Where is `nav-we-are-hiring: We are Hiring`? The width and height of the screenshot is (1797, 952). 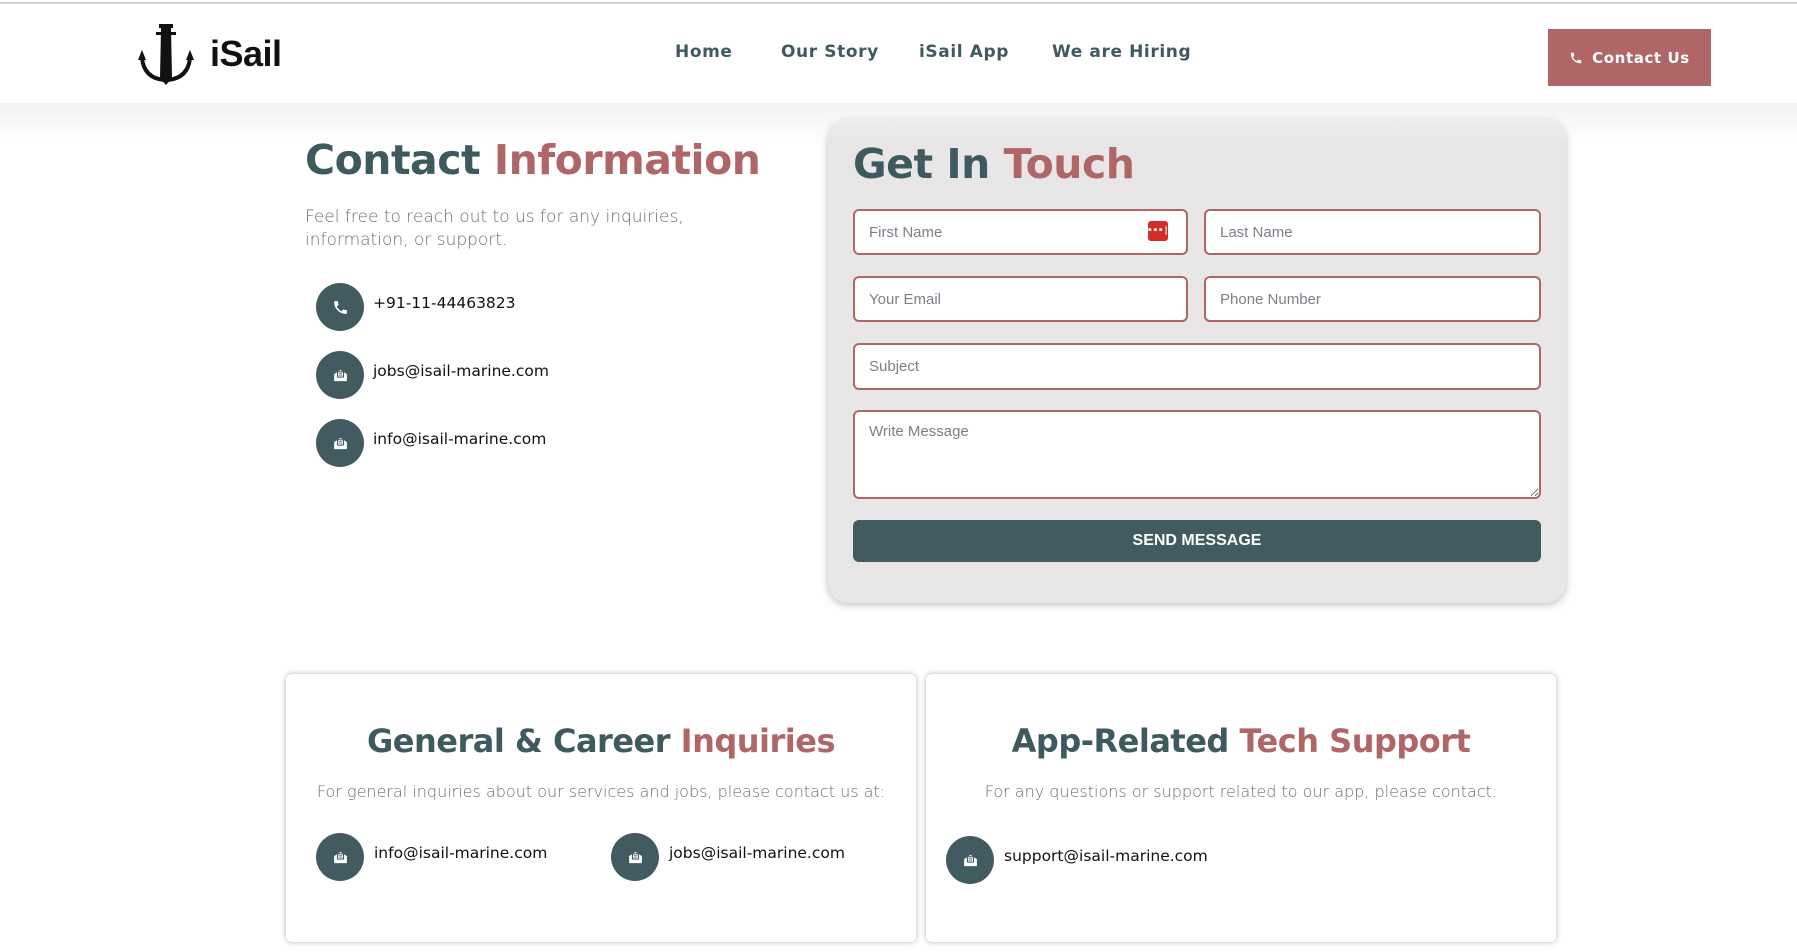
nav-we-are-hiring: We are Hiring is located at coordinates (1121, 52).